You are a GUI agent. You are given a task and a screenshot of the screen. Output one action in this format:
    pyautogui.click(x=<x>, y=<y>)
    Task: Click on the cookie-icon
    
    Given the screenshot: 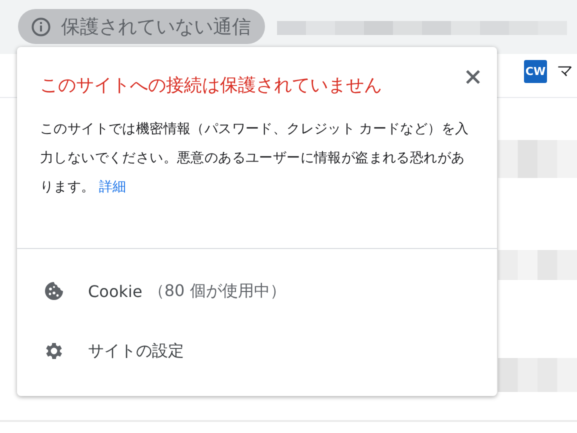 What is the action you would take?
    pyautogui.click(x=54, y=291)
    